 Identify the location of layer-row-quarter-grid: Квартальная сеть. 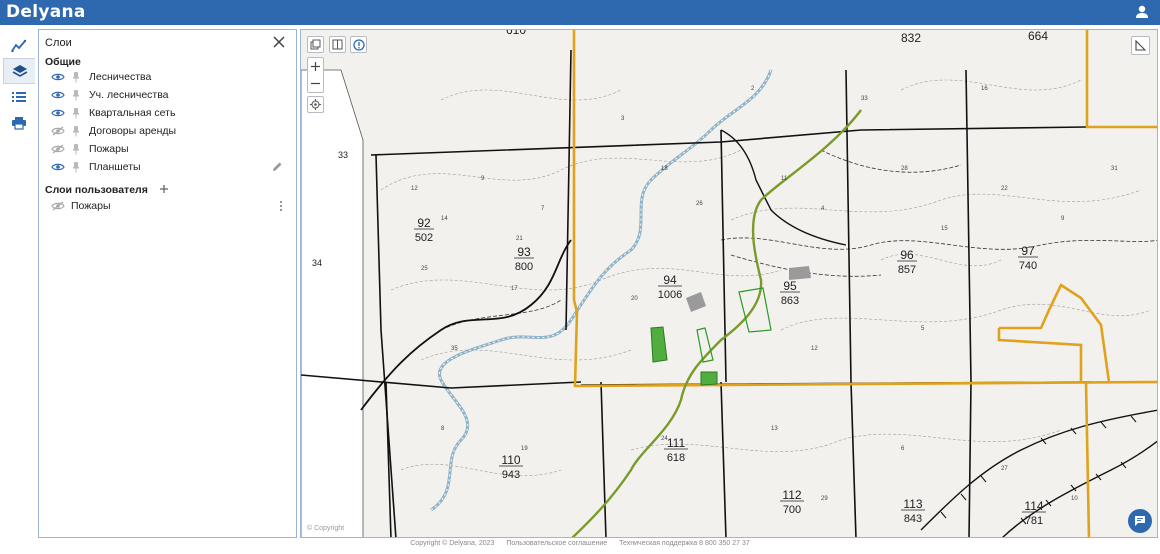
(171, 113).